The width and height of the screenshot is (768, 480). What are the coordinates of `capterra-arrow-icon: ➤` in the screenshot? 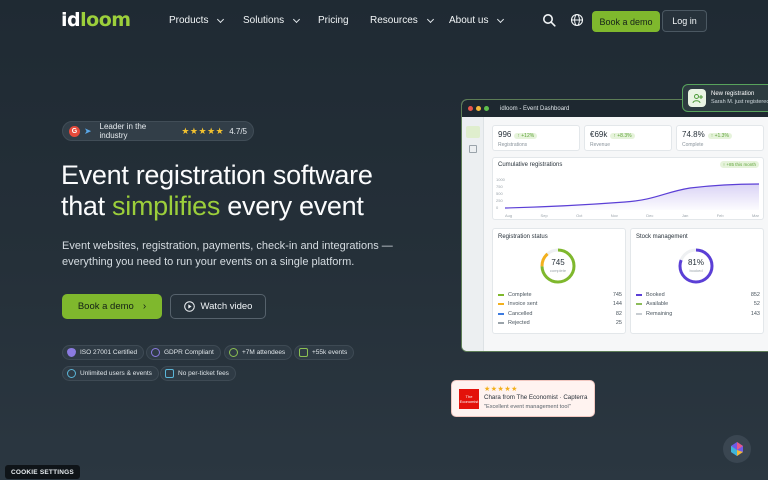 It's located at (87, 130).